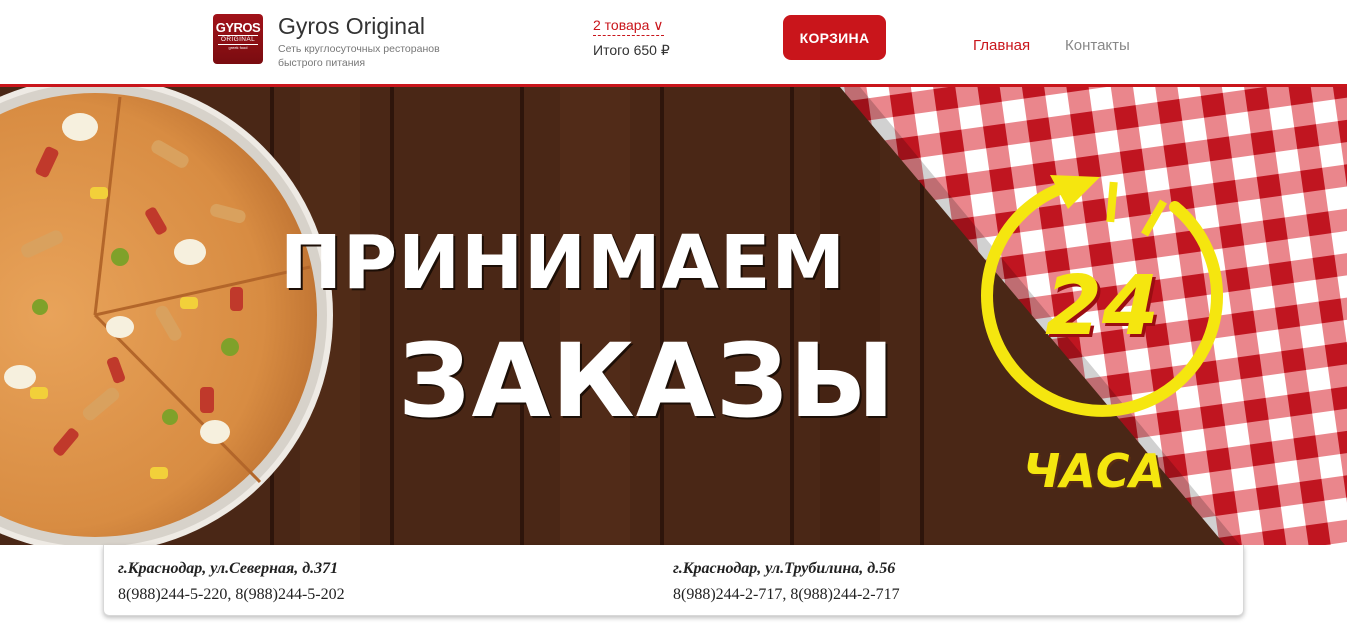 This screenshot has height=624, width=1347. I want to click on banner-headline-line1: ПРИНИМАЕМ, so click(563, 263).